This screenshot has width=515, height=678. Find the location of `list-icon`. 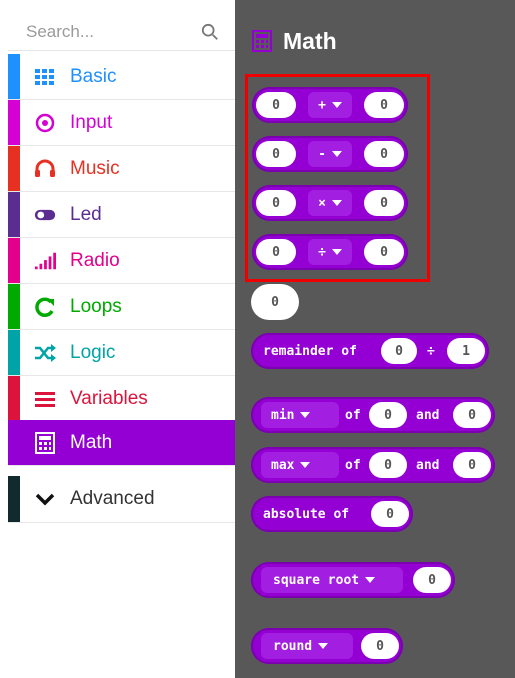

list-icon is located at coordinates (45, 399).